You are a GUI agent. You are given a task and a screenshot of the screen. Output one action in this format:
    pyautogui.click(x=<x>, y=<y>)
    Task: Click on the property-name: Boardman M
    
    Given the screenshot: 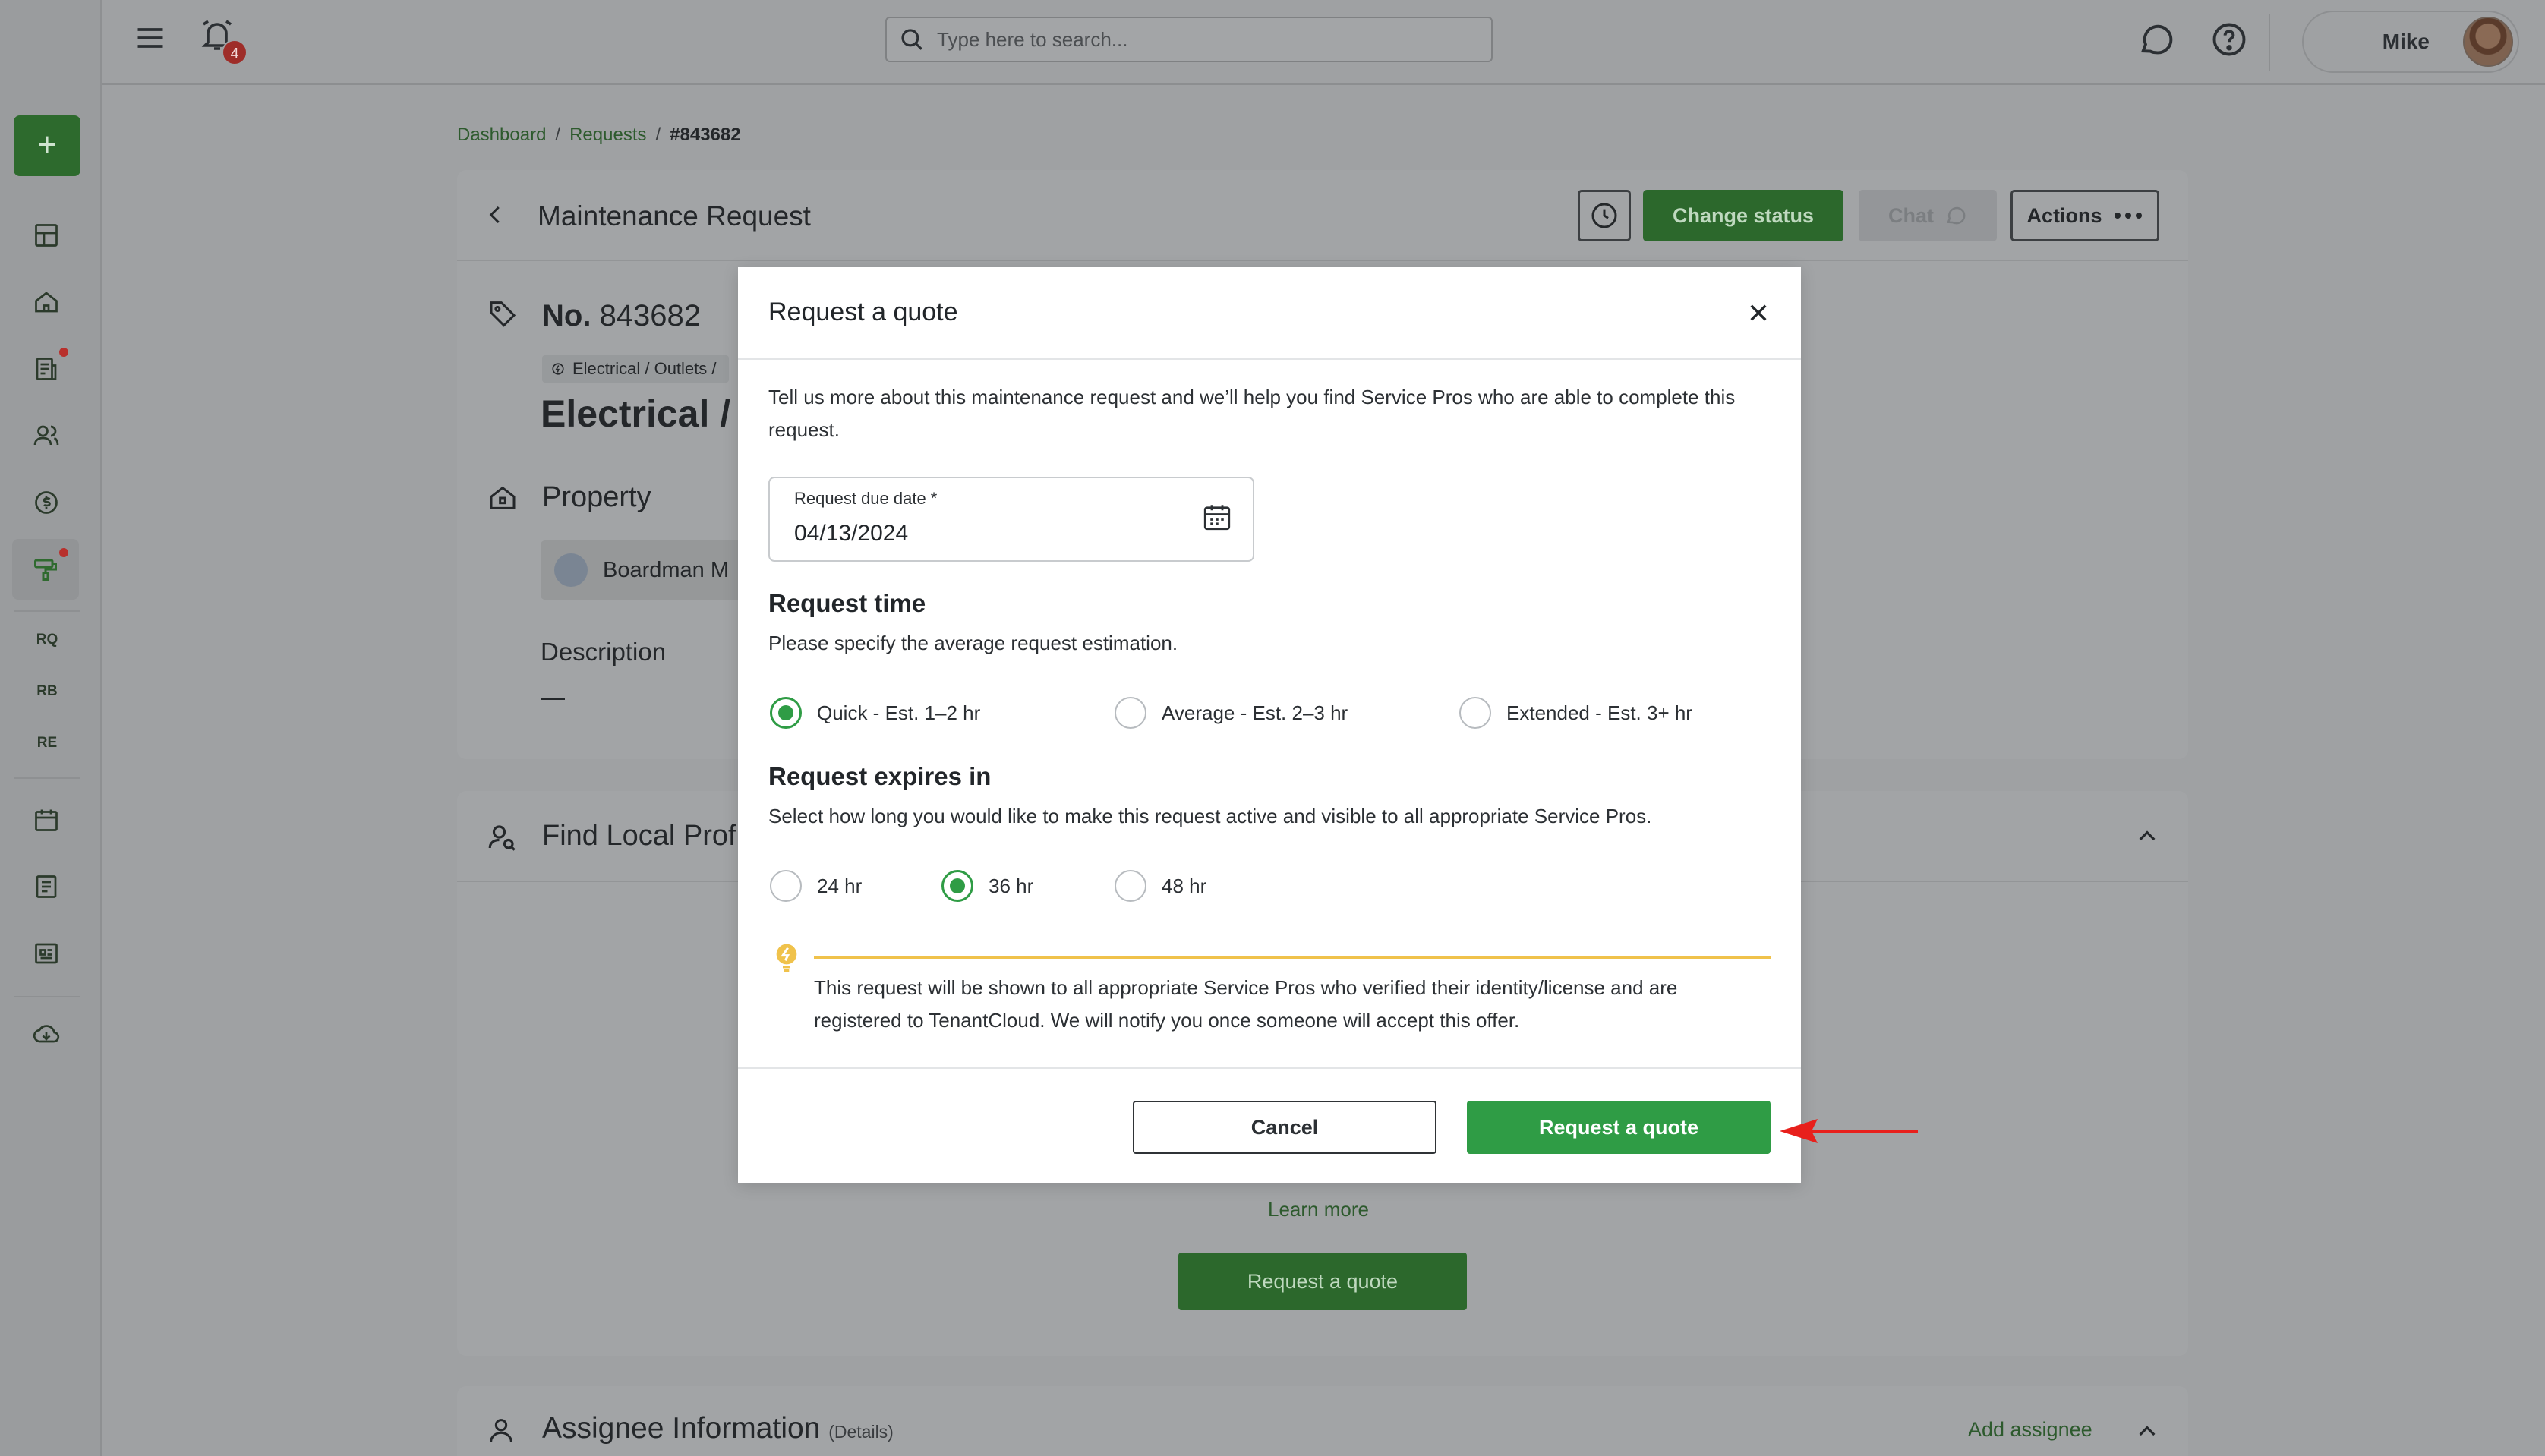 What is the action you would take?
    pyautogui.click(x=666, y=569)
    